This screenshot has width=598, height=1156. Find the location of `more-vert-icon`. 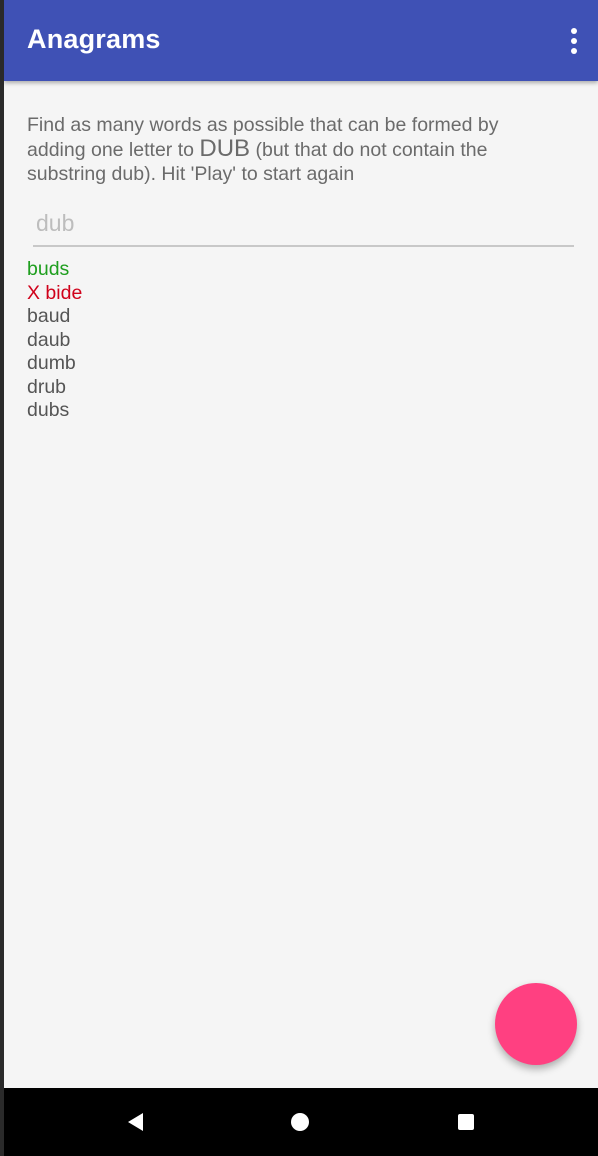

more-vert-icon is located at coordinates (574, 41).